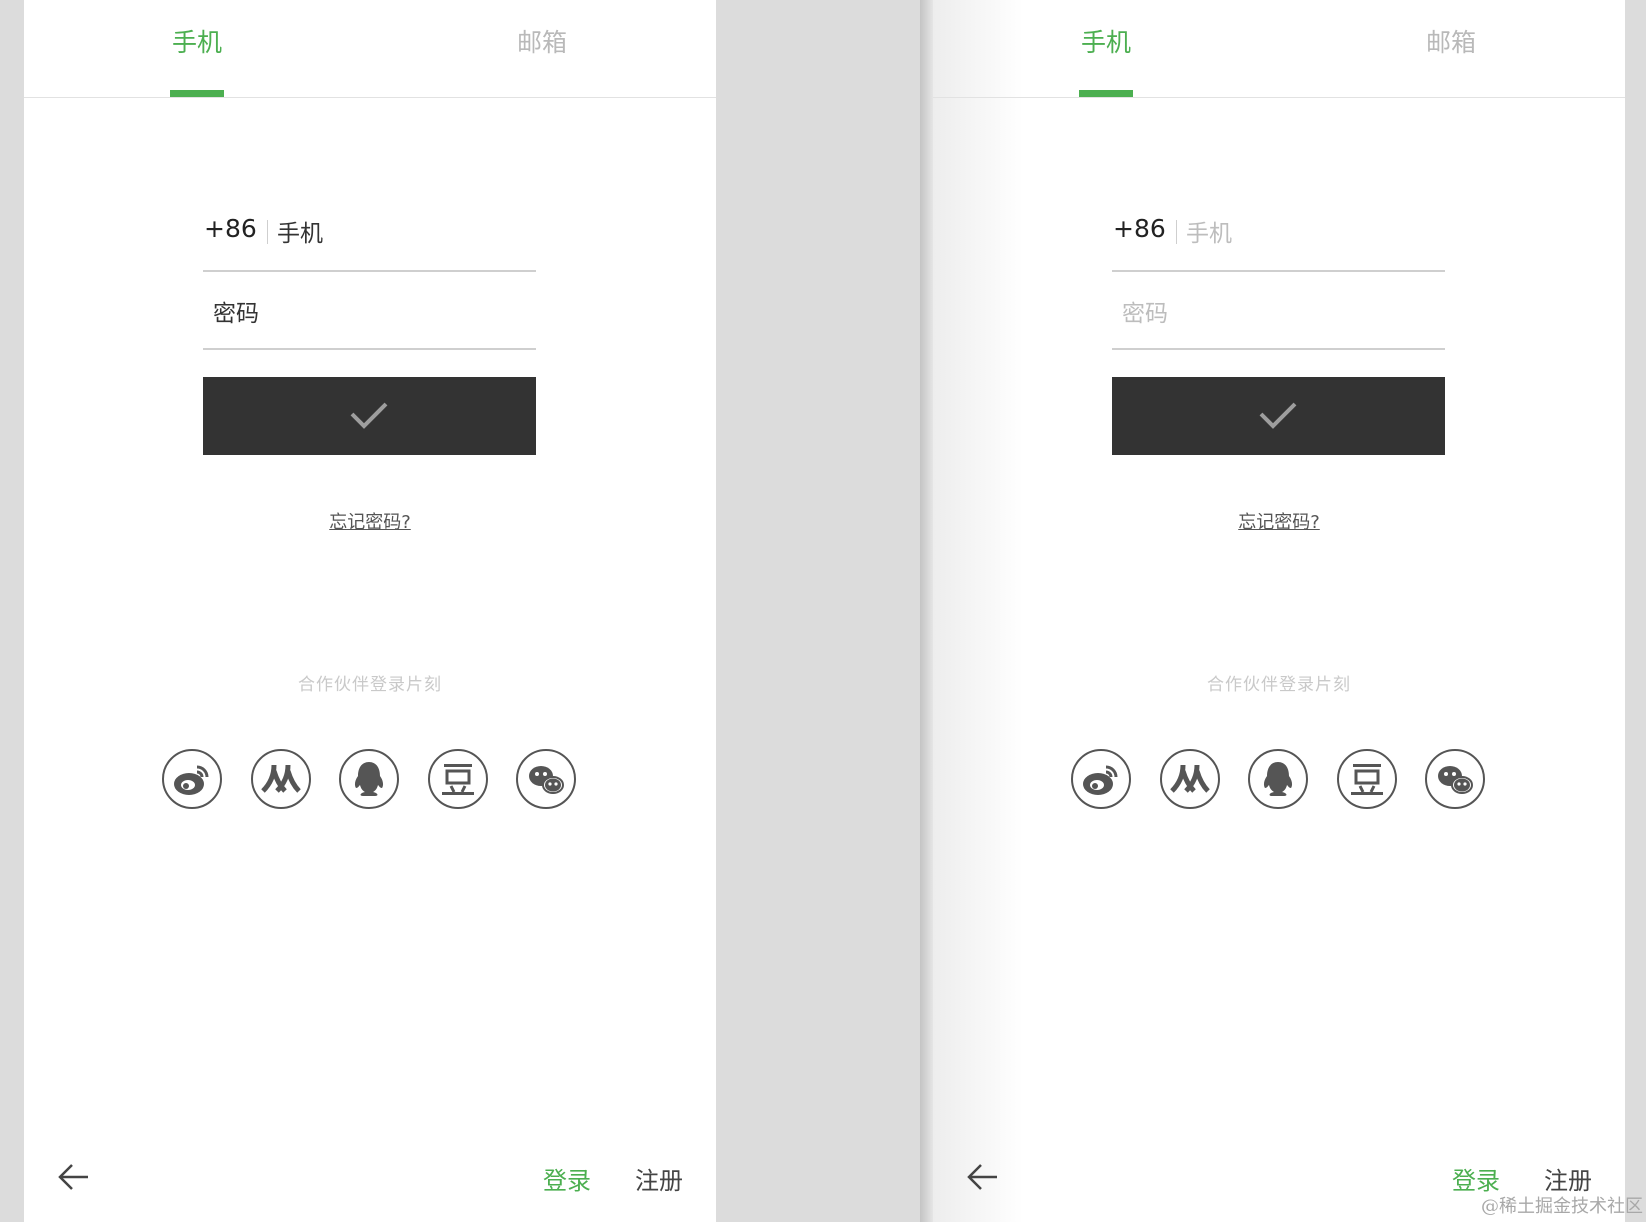 Image resolution: width=1646 pixels, height=1222 pixels. What do you see at coordinates (1562, 1206) in the screenshot?
I see `watermark: @稀土掘金技术社区` at bounding box center [1562, 1206].